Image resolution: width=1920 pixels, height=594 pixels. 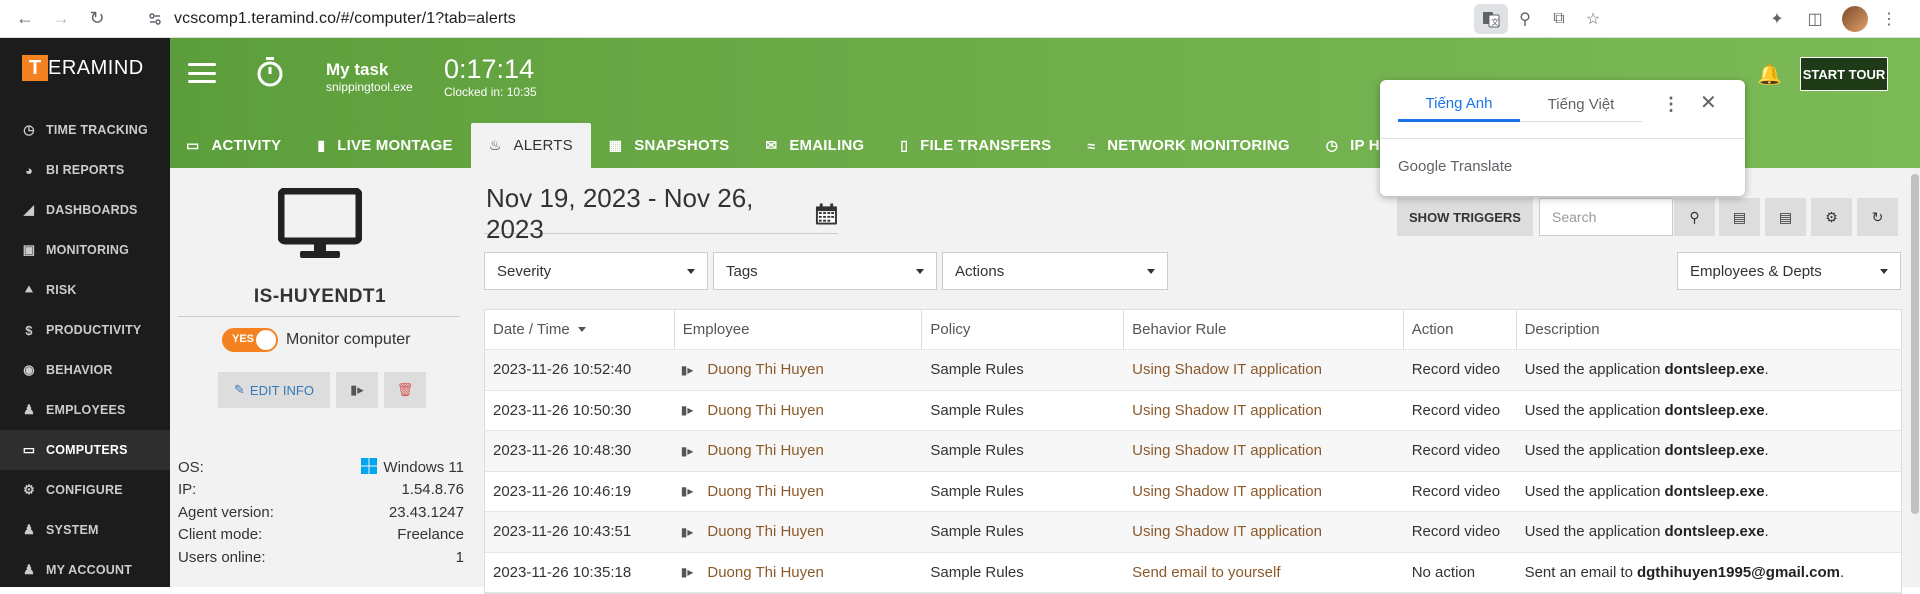 What do you see at coordinates (29, 330) in the screenshot?
I see `dollar-icon: $` at bounding box center [29, 330].